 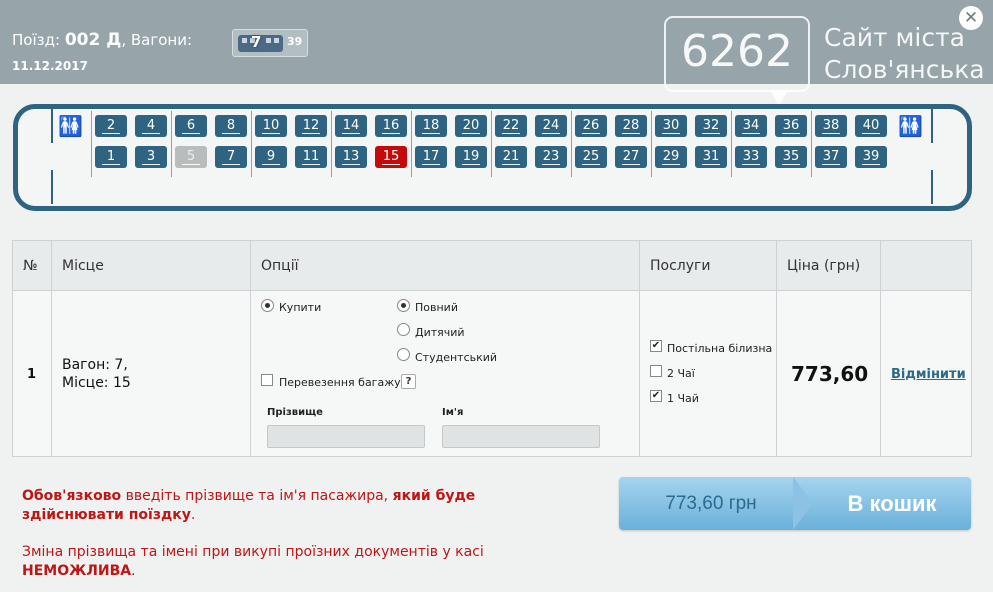 What do you see at coordinates (471, 126) in the screenshot?
I see `seat: 20` at bounding box center [471, 126].